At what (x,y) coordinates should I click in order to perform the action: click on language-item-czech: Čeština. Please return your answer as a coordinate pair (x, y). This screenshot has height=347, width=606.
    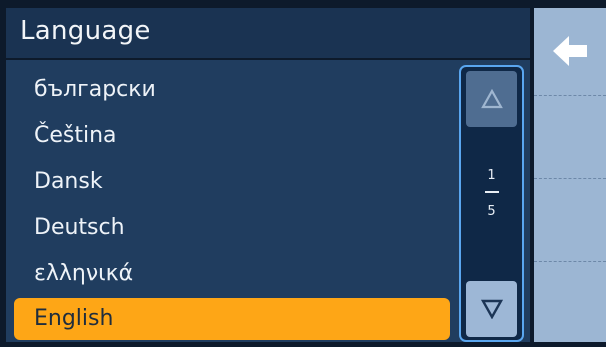
    Looking at the image, I should click on (232, 136).